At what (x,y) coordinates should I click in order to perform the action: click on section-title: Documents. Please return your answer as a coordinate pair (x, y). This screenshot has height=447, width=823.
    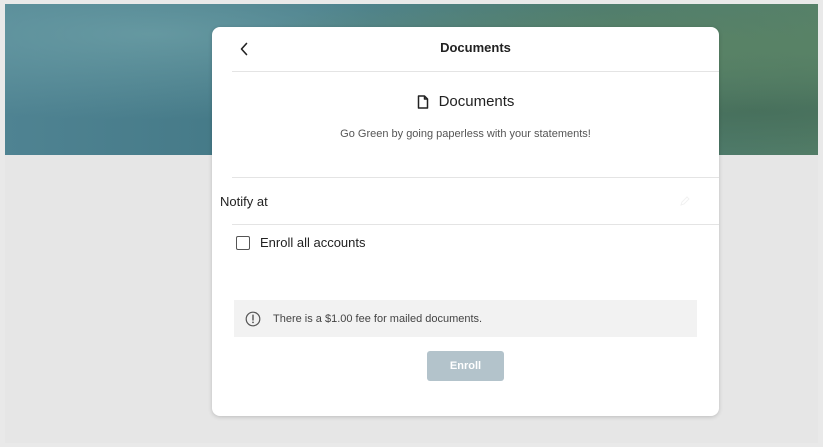
    Looking at the image, I should click on (476, 101).